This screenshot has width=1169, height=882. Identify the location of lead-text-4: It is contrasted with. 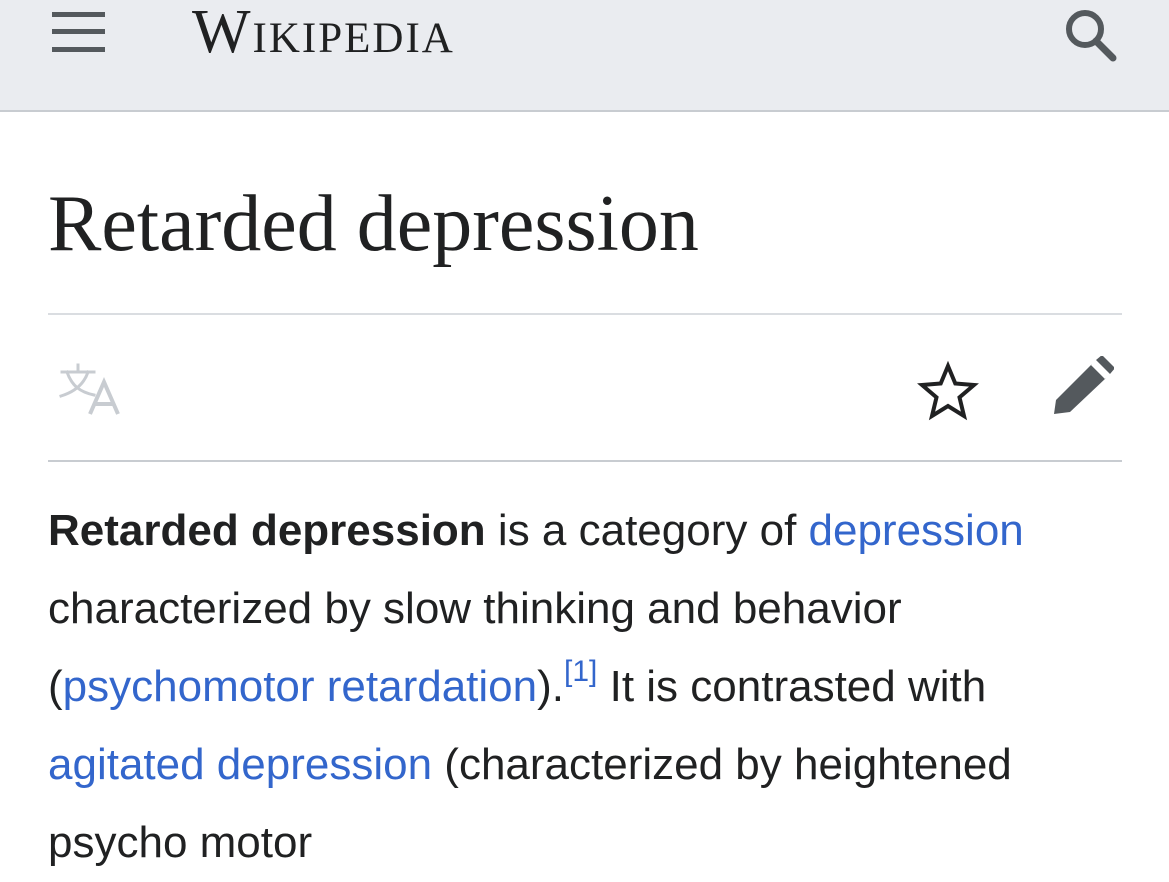
(792, 686).